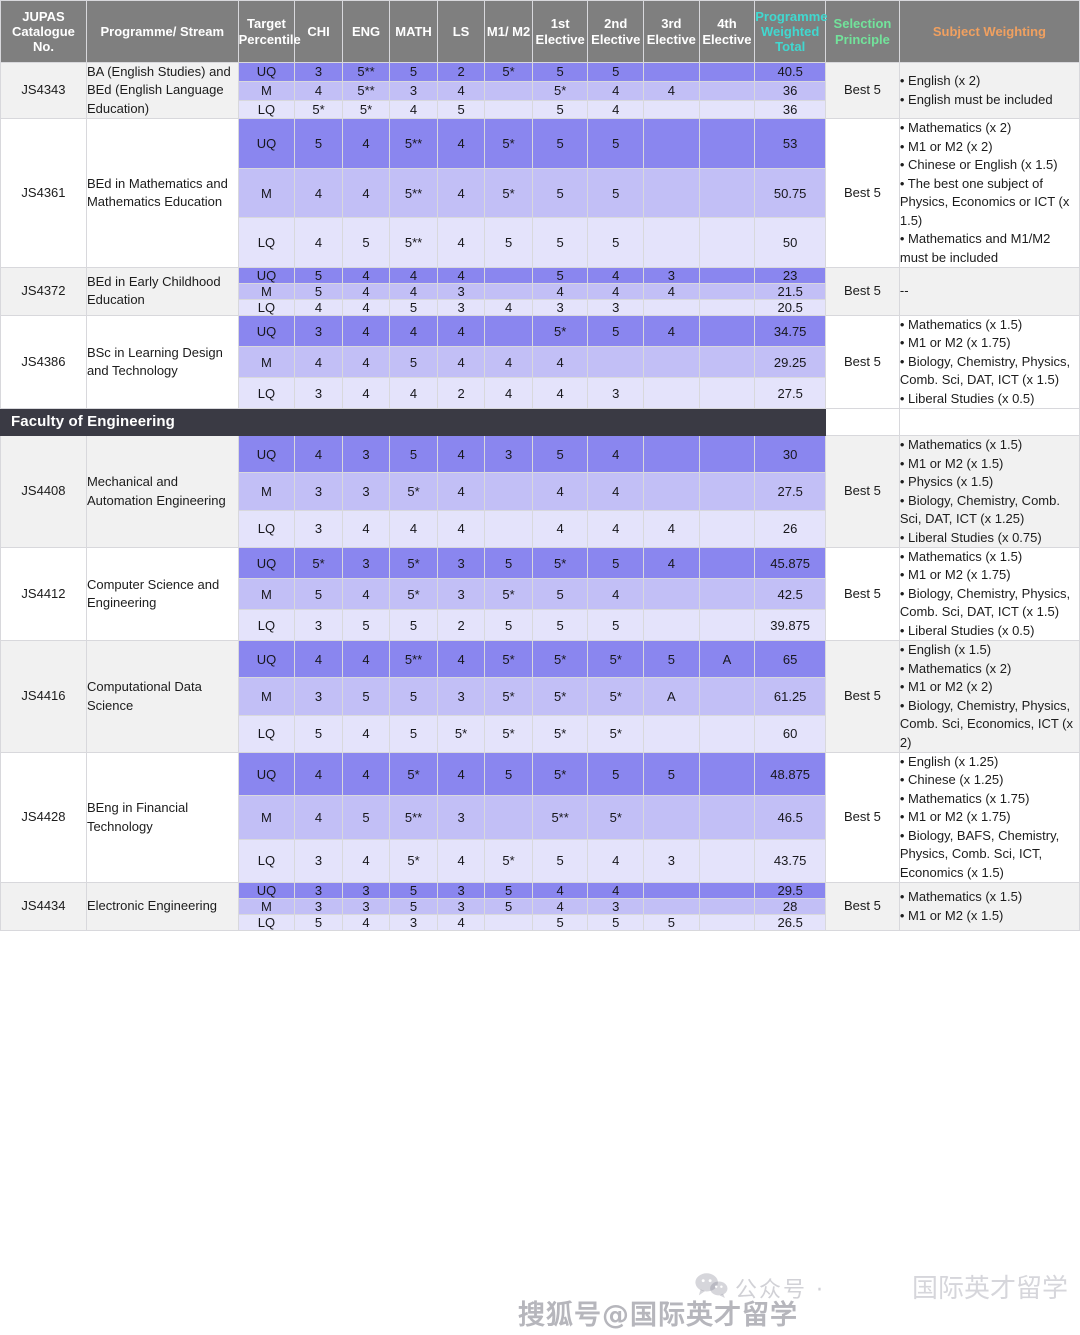 This screenshot has width=1080, height=1335. Describe the element at coordinates (790, 528) in the screenshot. I see `programme-weighted-total: 26` at that location.